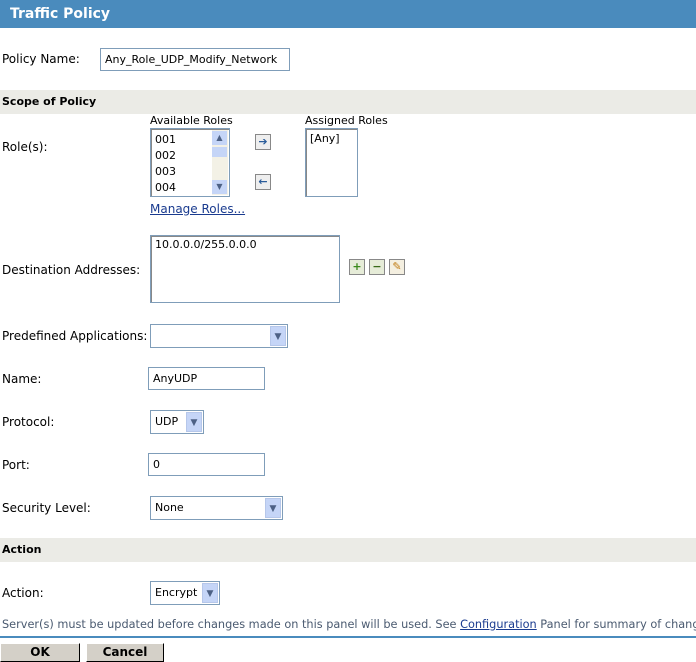 This screenshot has width=696, height=662. I want to click on assigned-roles-list: [Any], so click(331, 162).